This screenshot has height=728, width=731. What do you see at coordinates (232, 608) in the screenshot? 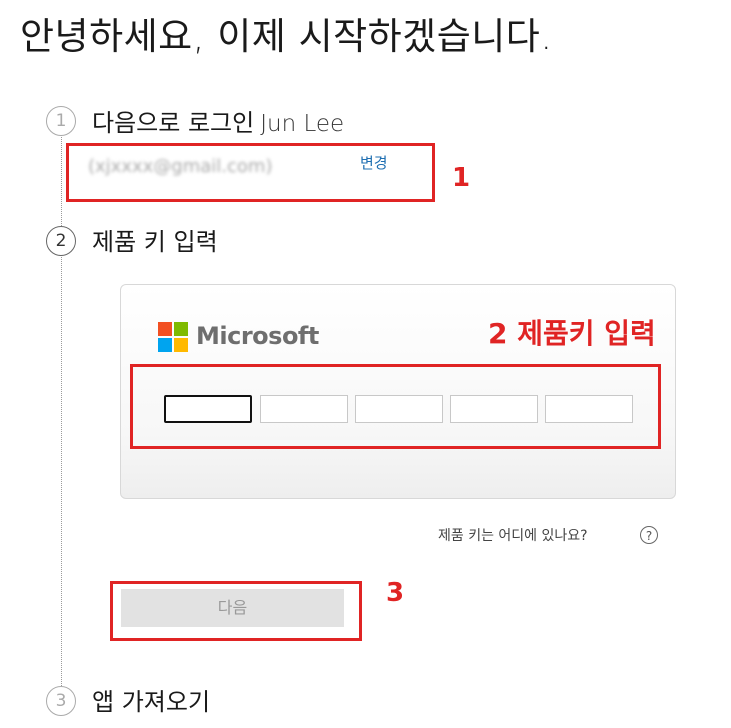
I see `next-button: 다음` at bounding box center [232, 608].